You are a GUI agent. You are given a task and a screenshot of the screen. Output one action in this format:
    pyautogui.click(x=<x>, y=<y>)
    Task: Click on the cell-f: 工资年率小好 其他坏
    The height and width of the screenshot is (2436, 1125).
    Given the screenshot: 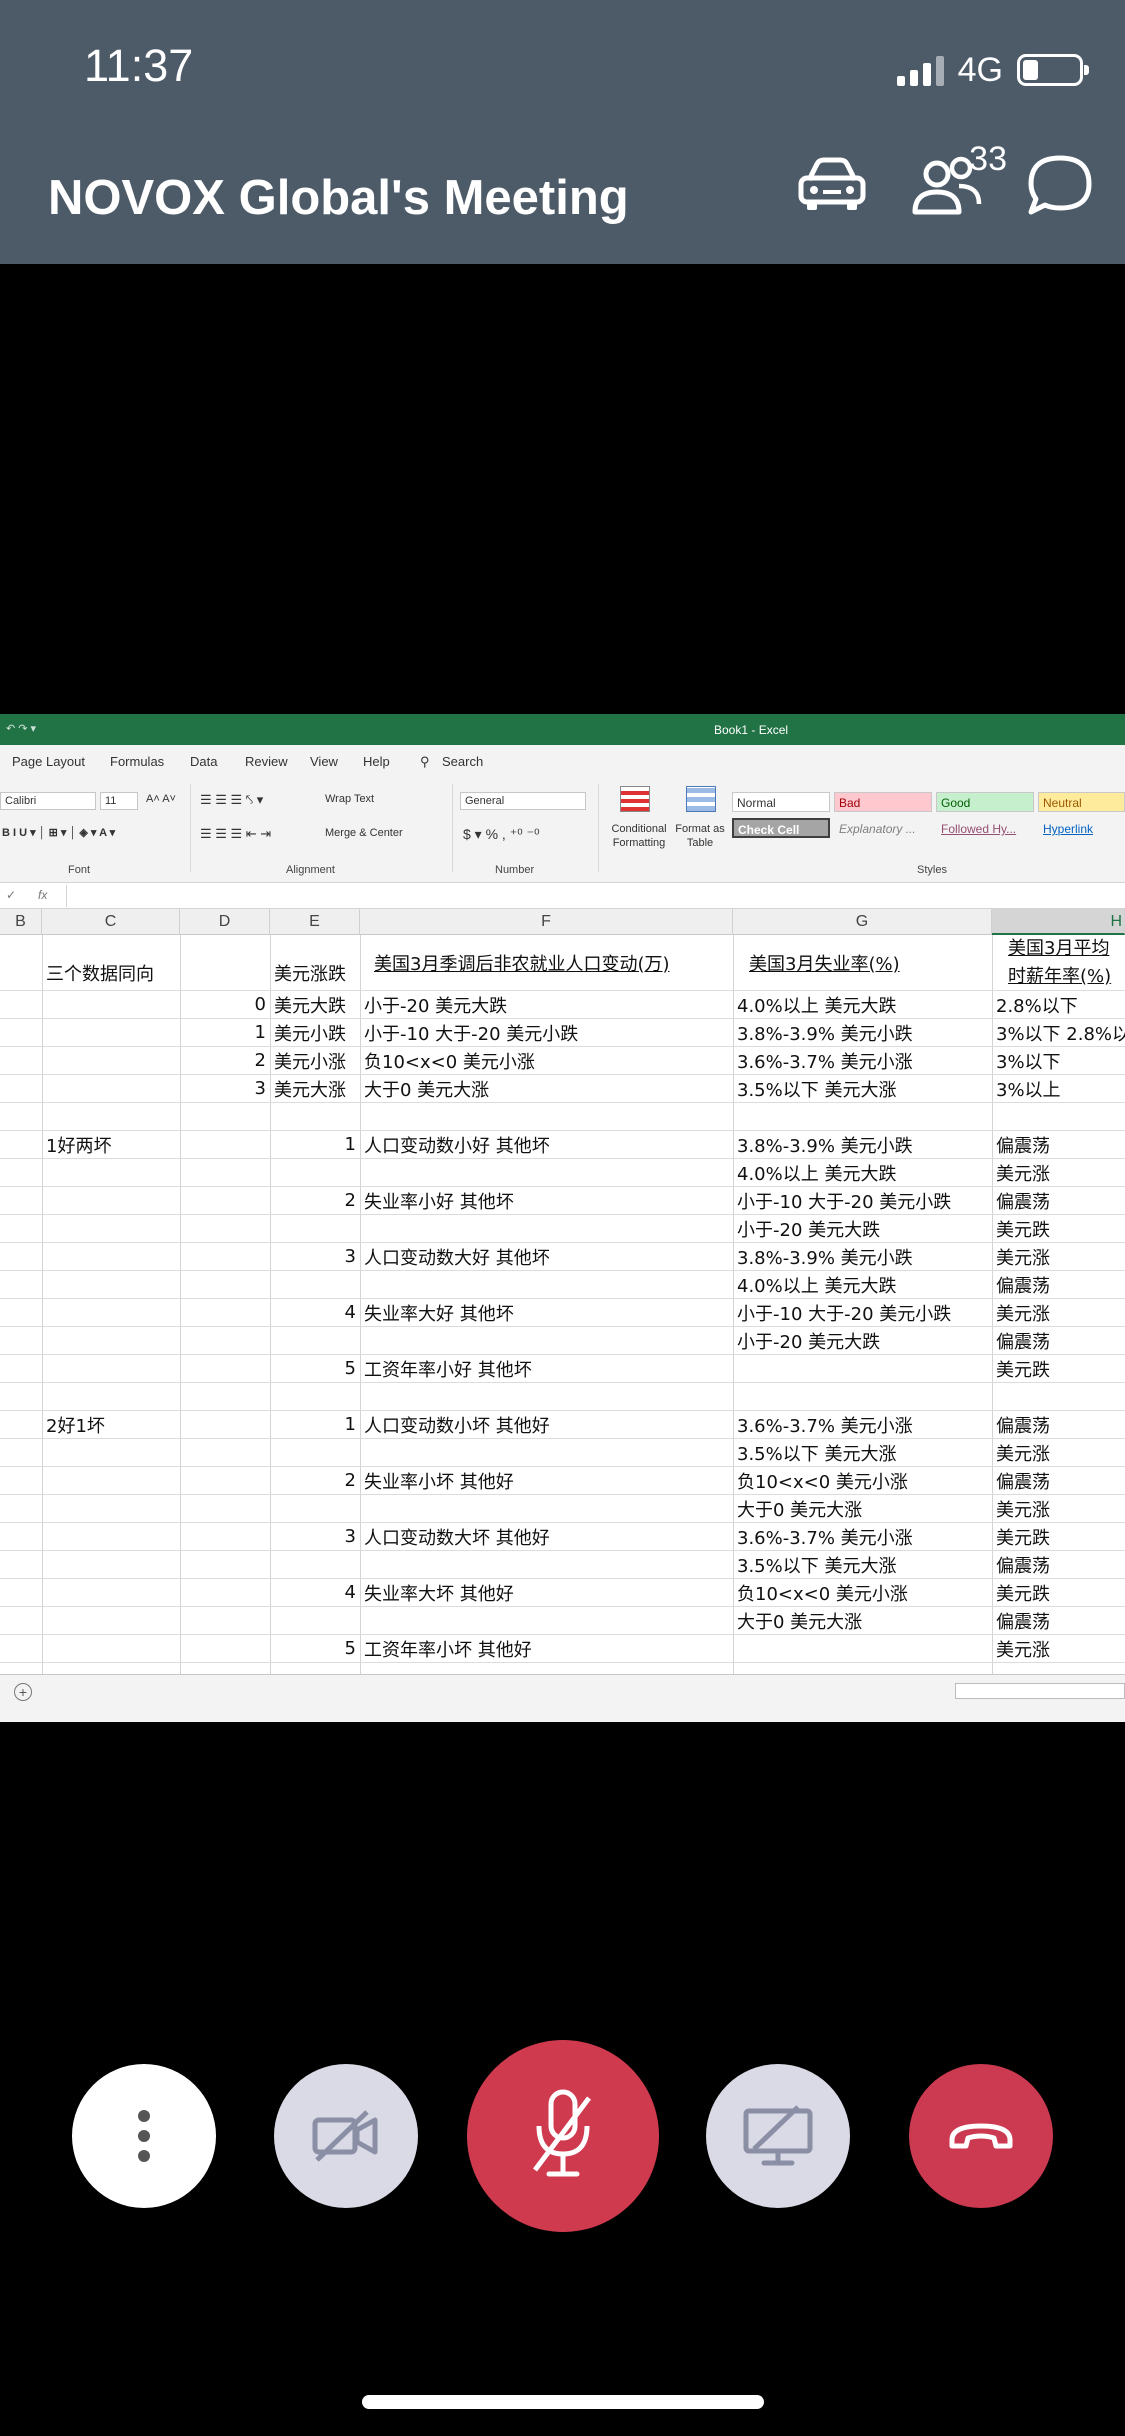 What is the action you would take?
    pyautogui.click(x=546, y=1368)
    